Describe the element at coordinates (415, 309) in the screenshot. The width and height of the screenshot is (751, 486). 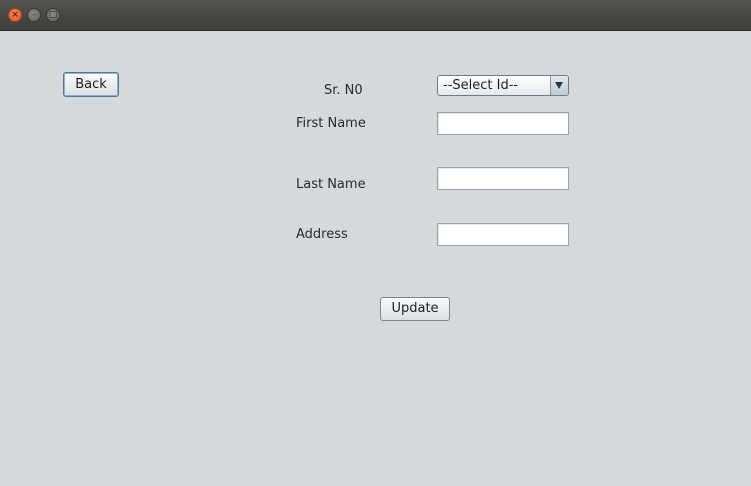
I see `update-button: Update` at that location.